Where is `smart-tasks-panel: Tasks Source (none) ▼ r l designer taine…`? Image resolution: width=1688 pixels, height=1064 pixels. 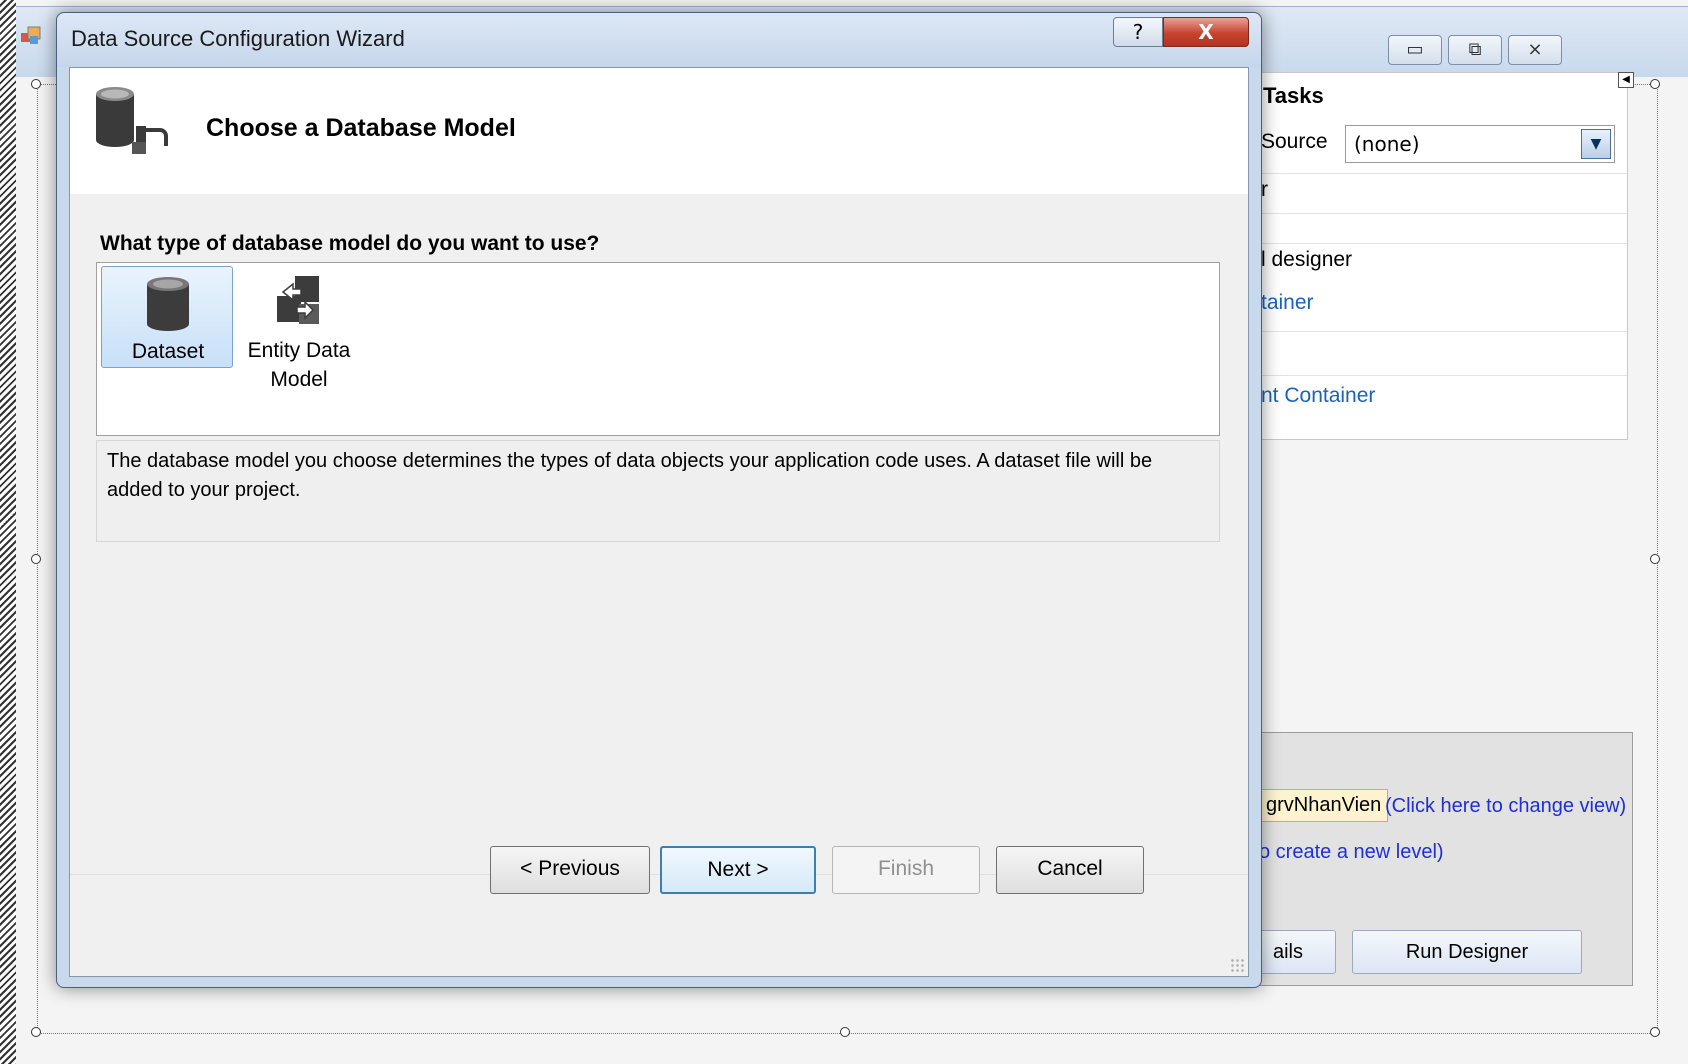
smart-tasks-panel: Tasks Source (none) ▼ r l designer taine… is located at coordinates (1434, 256).